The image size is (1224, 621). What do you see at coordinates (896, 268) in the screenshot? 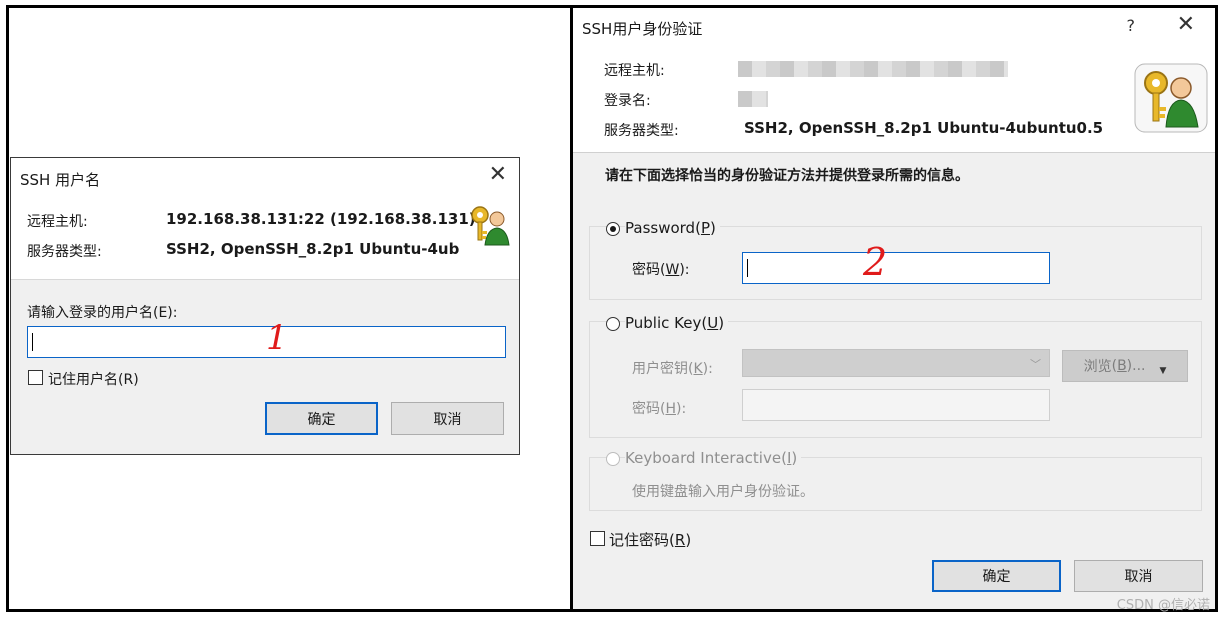
I see `password-input` at bounding box center [896, 268].